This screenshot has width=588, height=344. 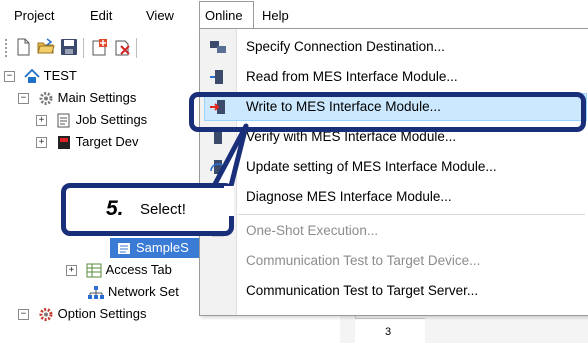 I want to click on save-icon, so click(x=69, y=47).